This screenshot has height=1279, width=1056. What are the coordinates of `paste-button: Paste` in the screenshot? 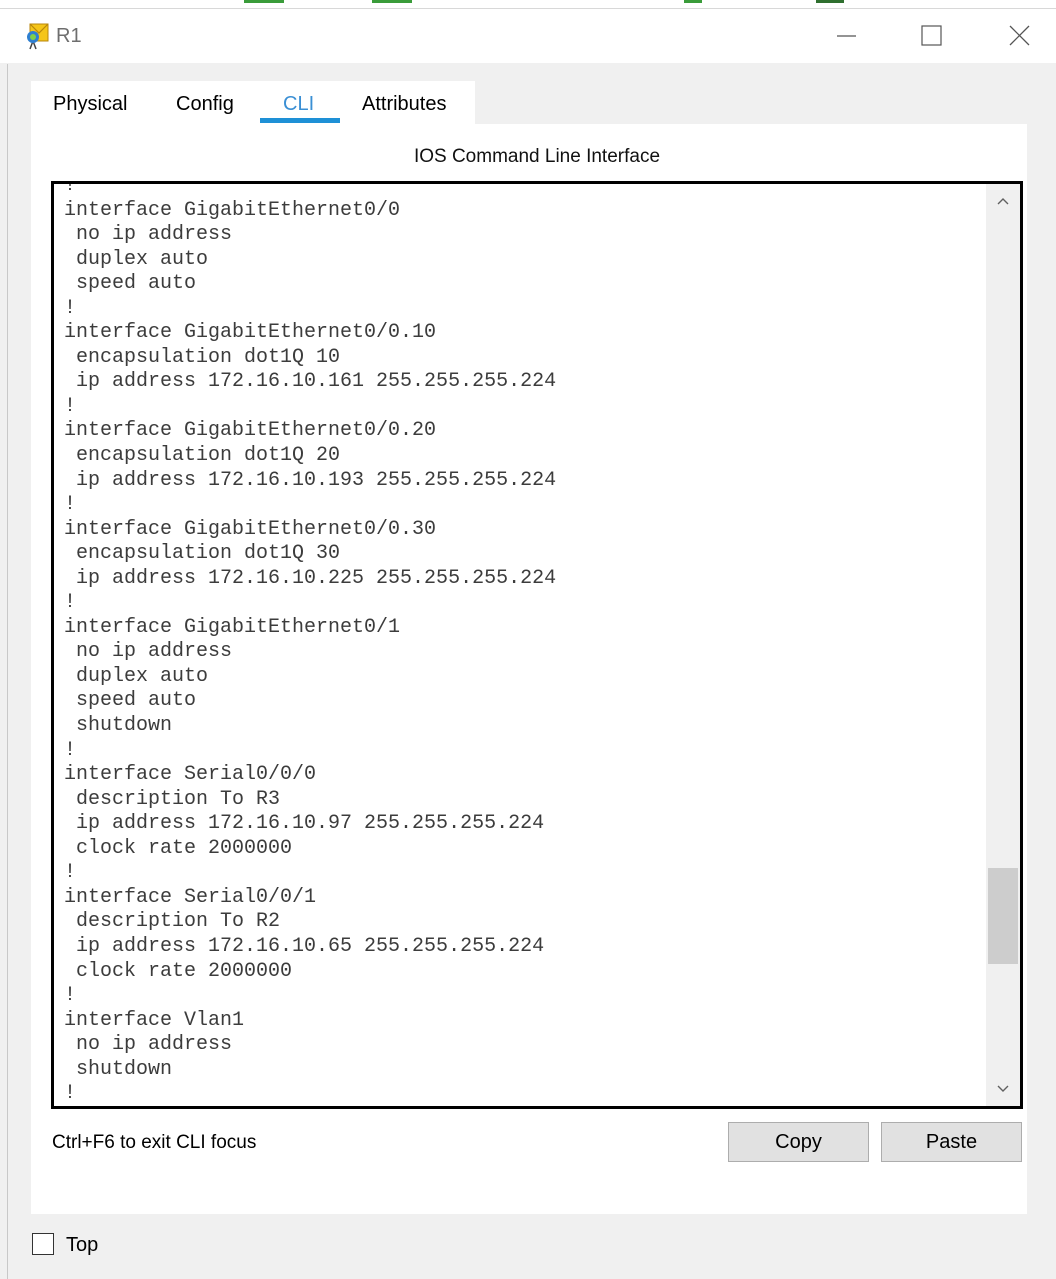 It's located at (951, 1142).